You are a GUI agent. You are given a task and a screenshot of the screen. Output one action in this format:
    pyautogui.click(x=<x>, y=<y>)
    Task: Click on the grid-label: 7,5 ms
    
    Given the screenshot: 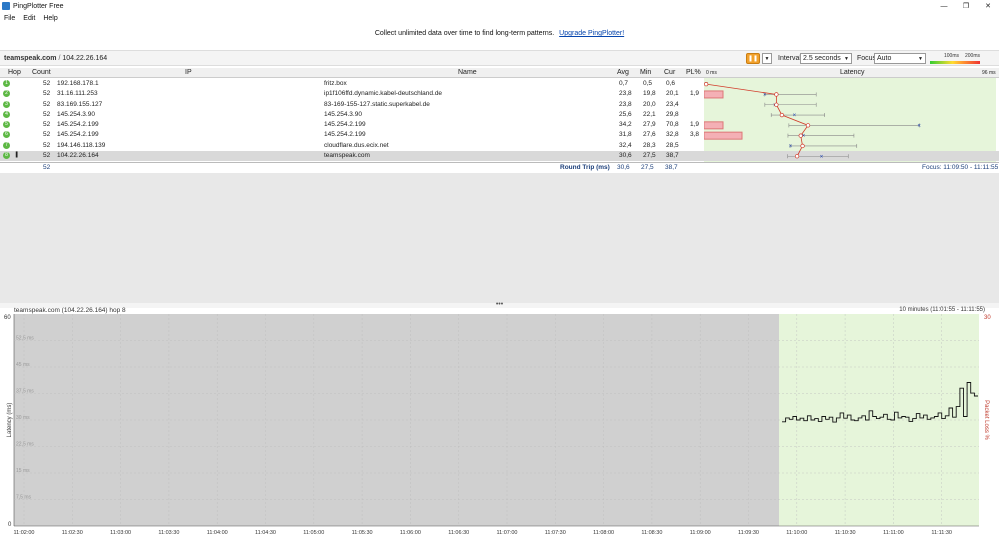 What is the action you would take?
    pyautogui.click(x=24, y=498)
    